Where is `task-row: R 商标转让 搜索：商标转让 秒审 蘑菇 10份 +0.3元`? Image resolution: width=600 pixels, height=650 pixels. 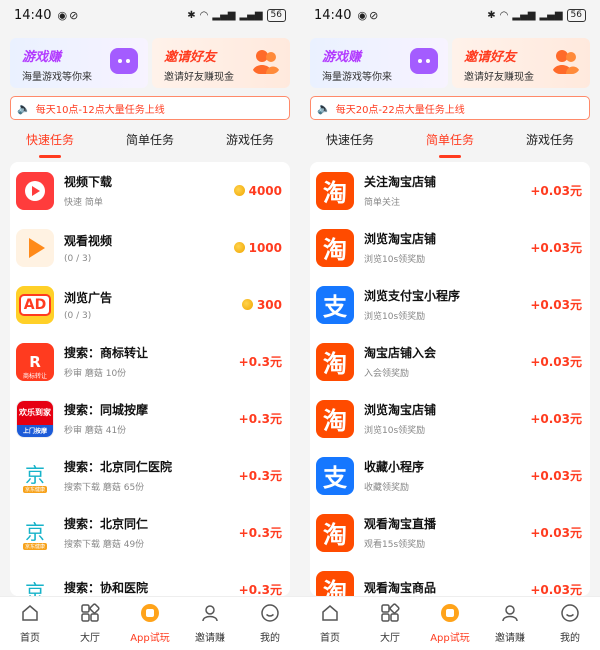 task-row: R 商标转让 搜索：商标转让 秒审 蘑菇 10份 +0.3元 is located at coordinates (150, 361).